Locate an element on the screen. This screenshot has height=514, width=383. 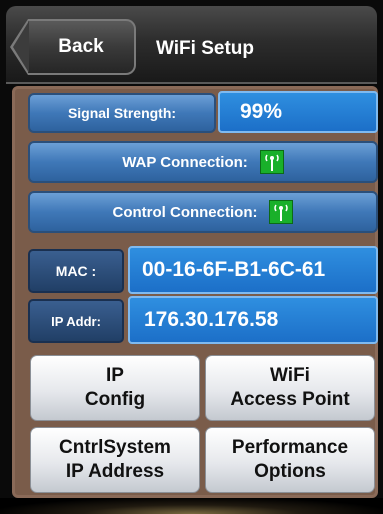
ip-address-label: IP Addr: is located at coordinates (76, 321).